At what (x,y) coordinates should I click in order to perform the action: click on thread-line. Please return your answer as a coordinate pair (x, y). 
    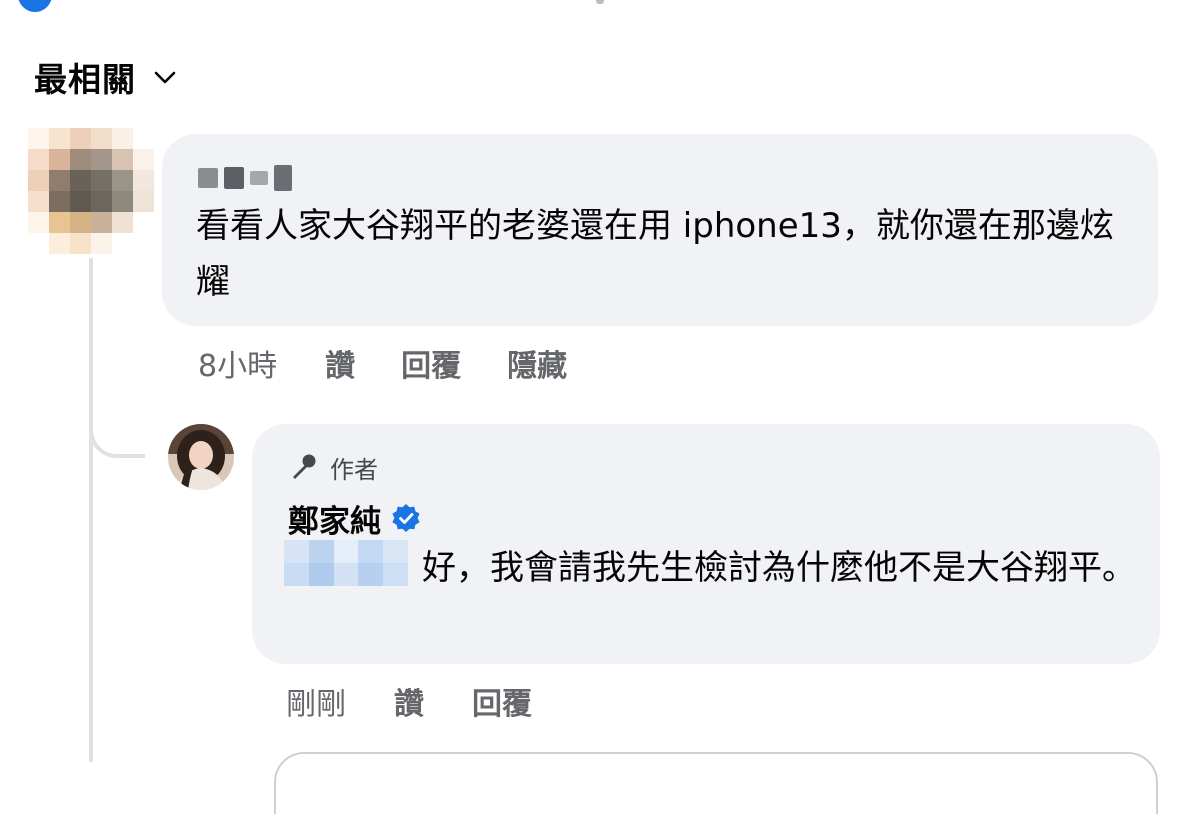
    Looking at the image, I should click on (91, 510).